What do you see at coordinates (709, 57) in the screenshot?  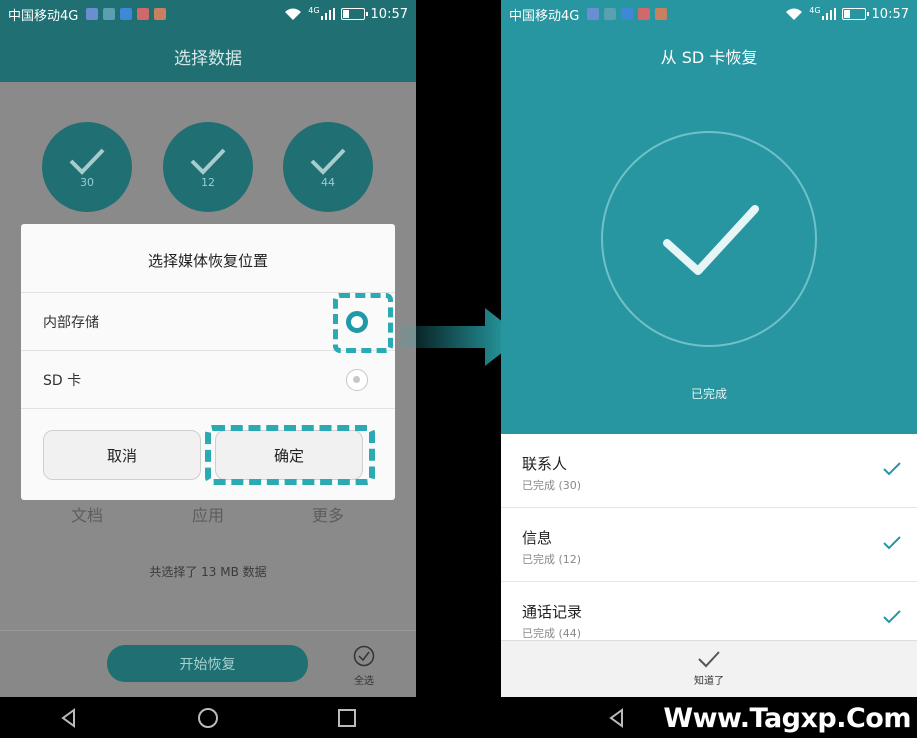 I see `page-title: 从 SD 卡恢复` at bounding box center [709, 57].